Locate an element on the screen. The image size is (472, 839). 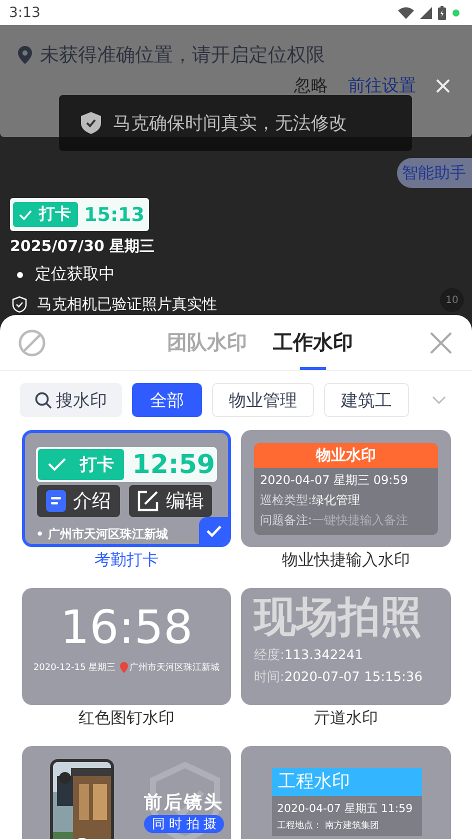
watermark-date: 2025/07/30 星期三 is located at coordinates (82, 246).